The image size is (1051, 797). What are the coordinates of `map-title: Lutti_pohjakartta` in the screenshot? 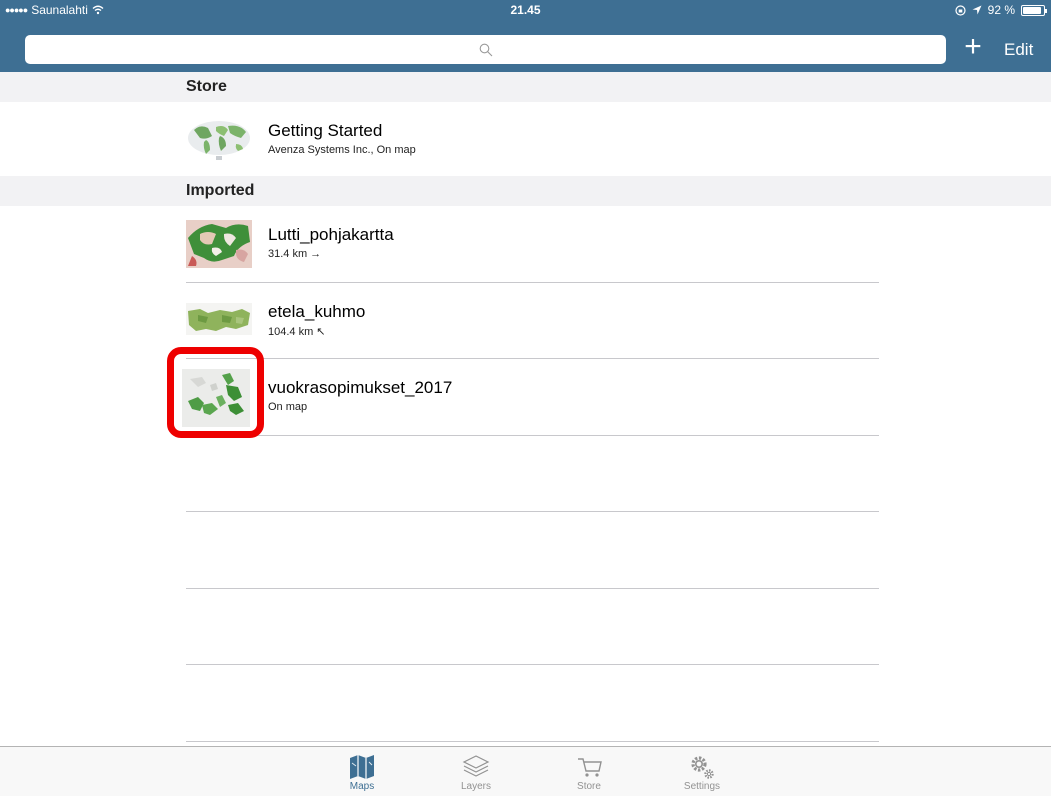 It's located at (331, 234).